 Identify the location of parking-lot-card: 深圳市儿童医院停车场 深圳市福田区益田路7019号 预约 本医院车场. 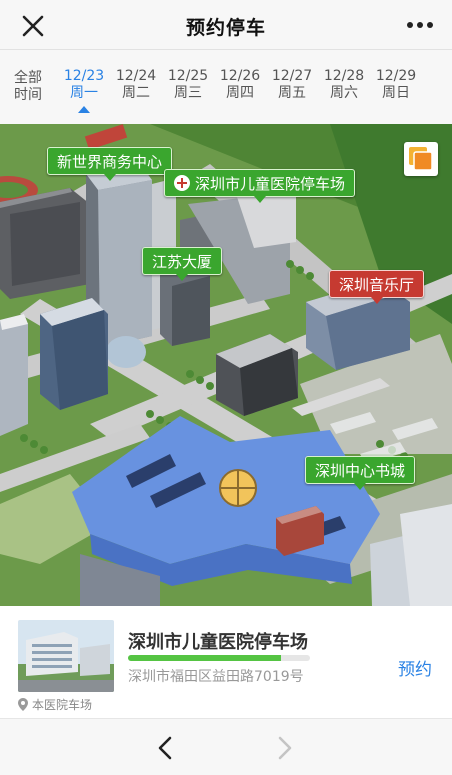
(226, 662).